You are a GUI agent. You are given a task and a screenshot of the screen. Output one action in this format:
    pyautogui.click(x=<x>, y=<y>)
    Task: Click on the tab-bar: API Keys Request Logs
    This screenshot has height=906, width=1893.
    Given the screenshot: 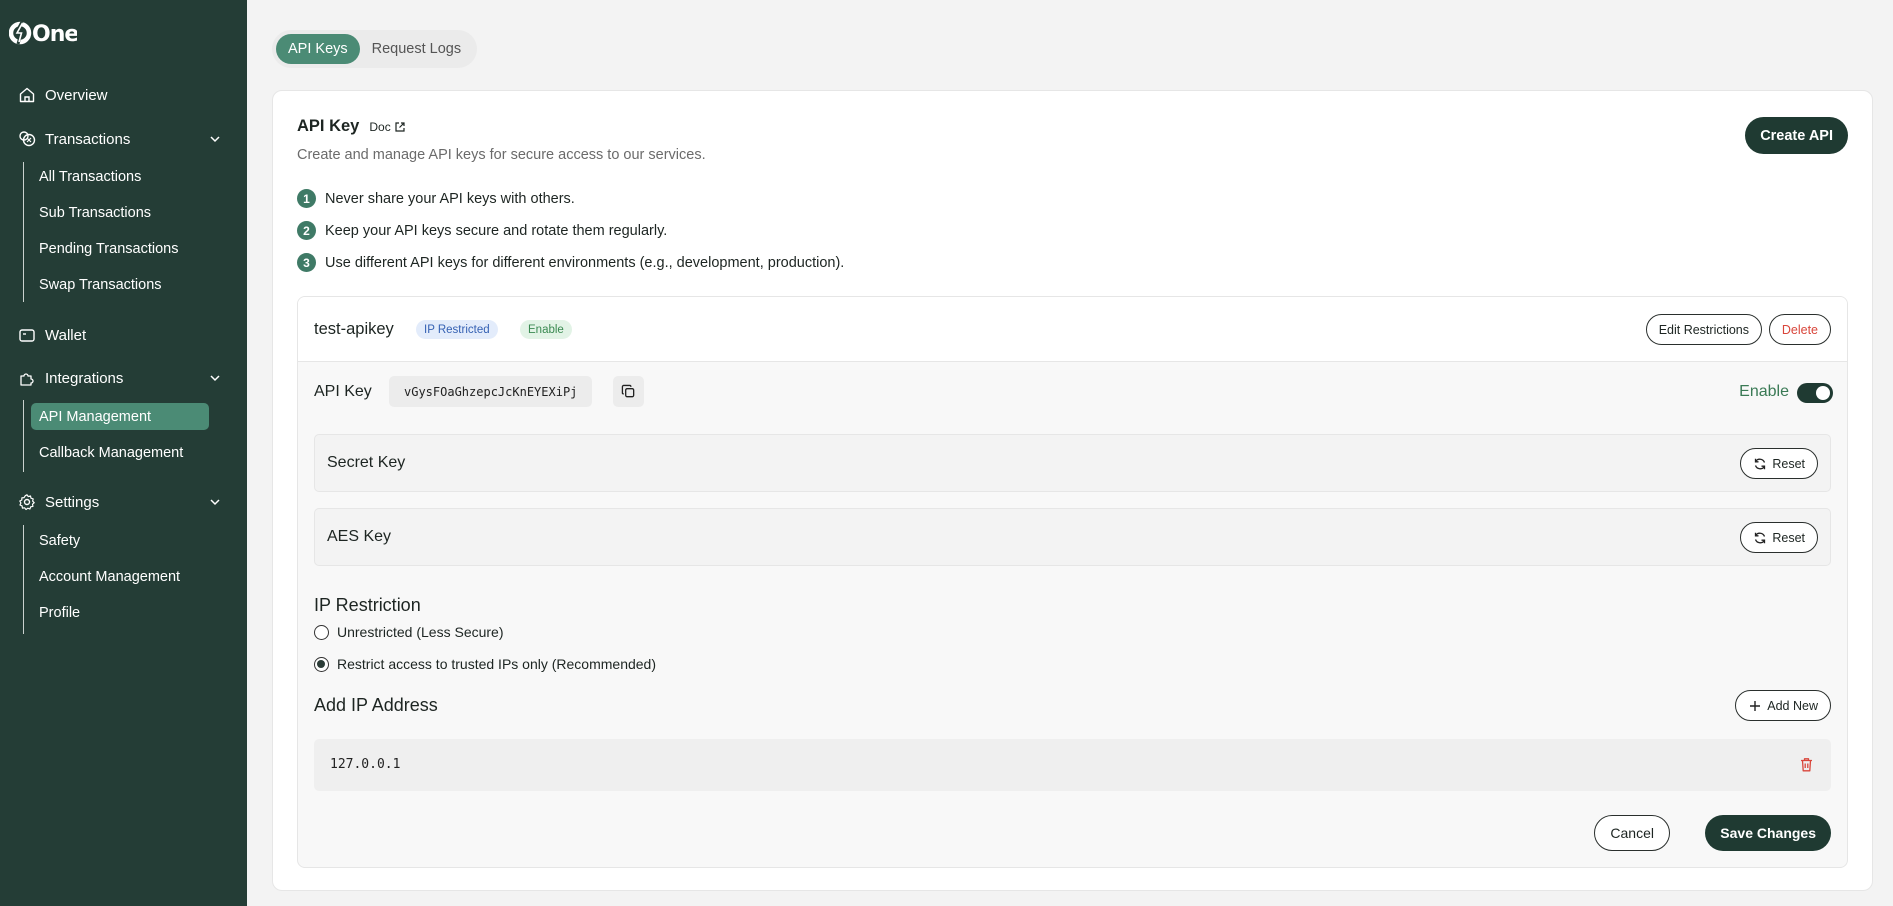 What is the action you would take?
    pyautogui.click(x=375, y=49)
    